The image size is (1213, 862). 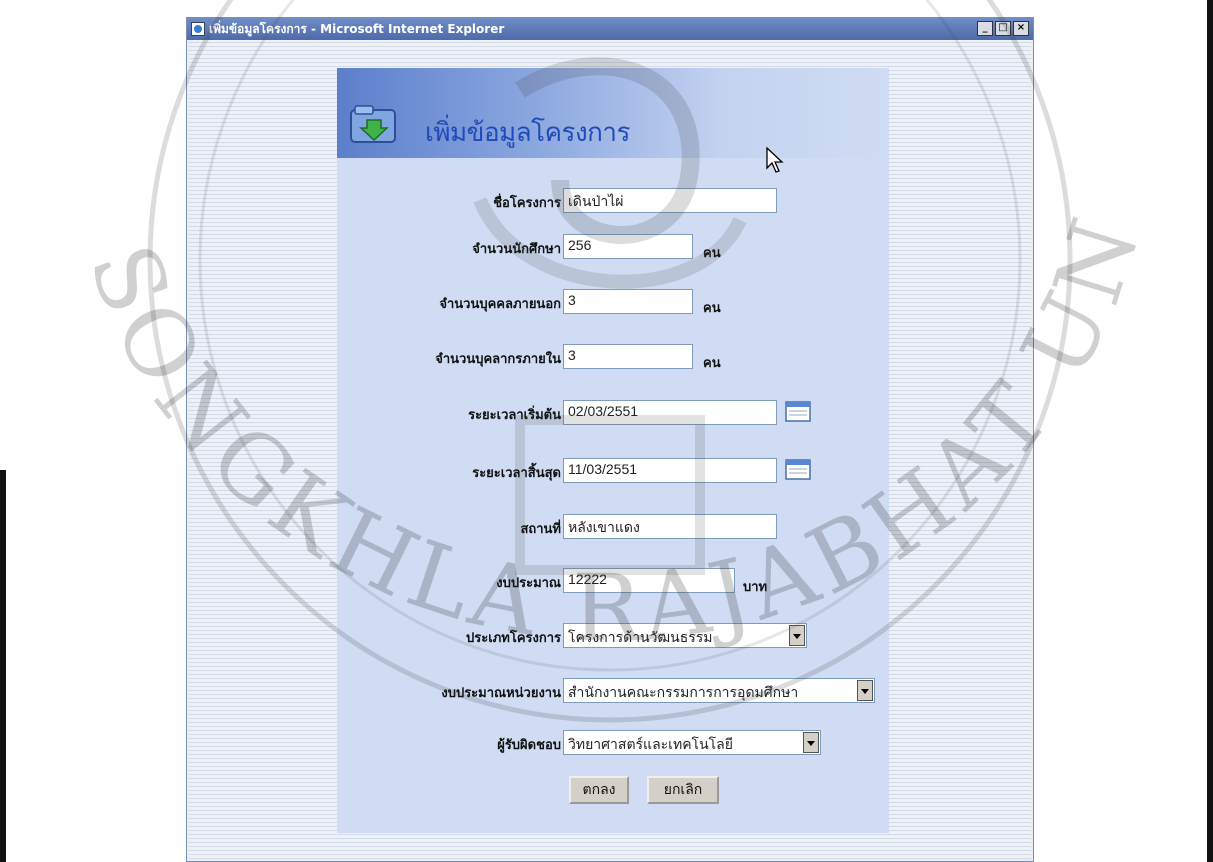 What do you see at coordinates (373, 124) in the screenshot?
I see `add-folder-icon` at bounding box center [373, 124].